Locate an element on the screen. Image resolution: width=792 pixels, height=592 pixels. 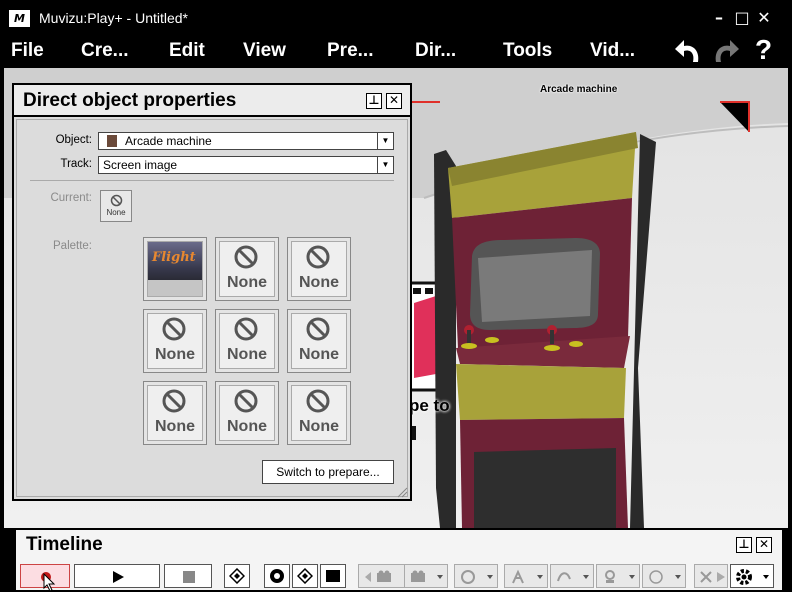
panel-header: Direct object properties ⊥ ✕ is located at coordinates (212, 101).